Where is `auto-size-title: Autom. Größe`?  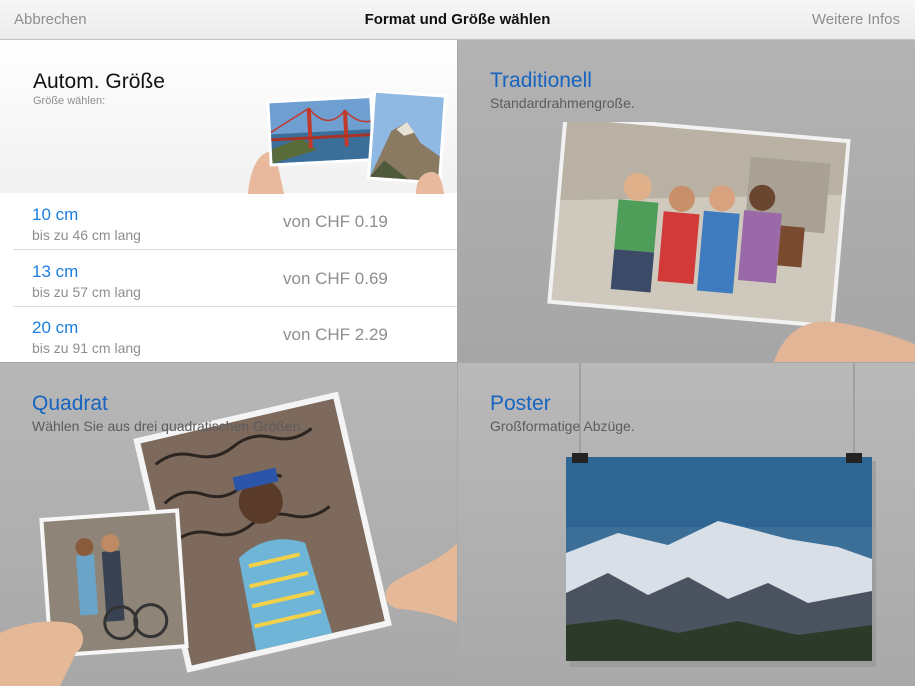 auto-size-title: Autom. Größe is located at coordinates (99, 81).